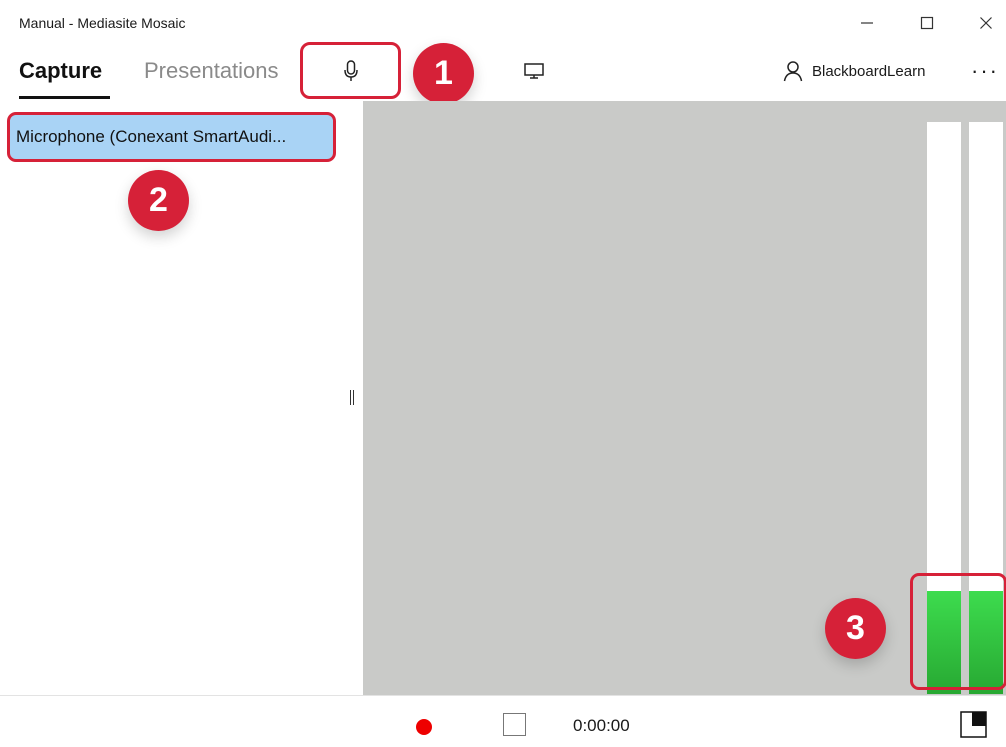 The width and height of the screenshot is (1006, 747). What do you see at coordinates (60, 71) in the screenshot?
I see `tab-capture: Capture` at bounding box center [60, 71].